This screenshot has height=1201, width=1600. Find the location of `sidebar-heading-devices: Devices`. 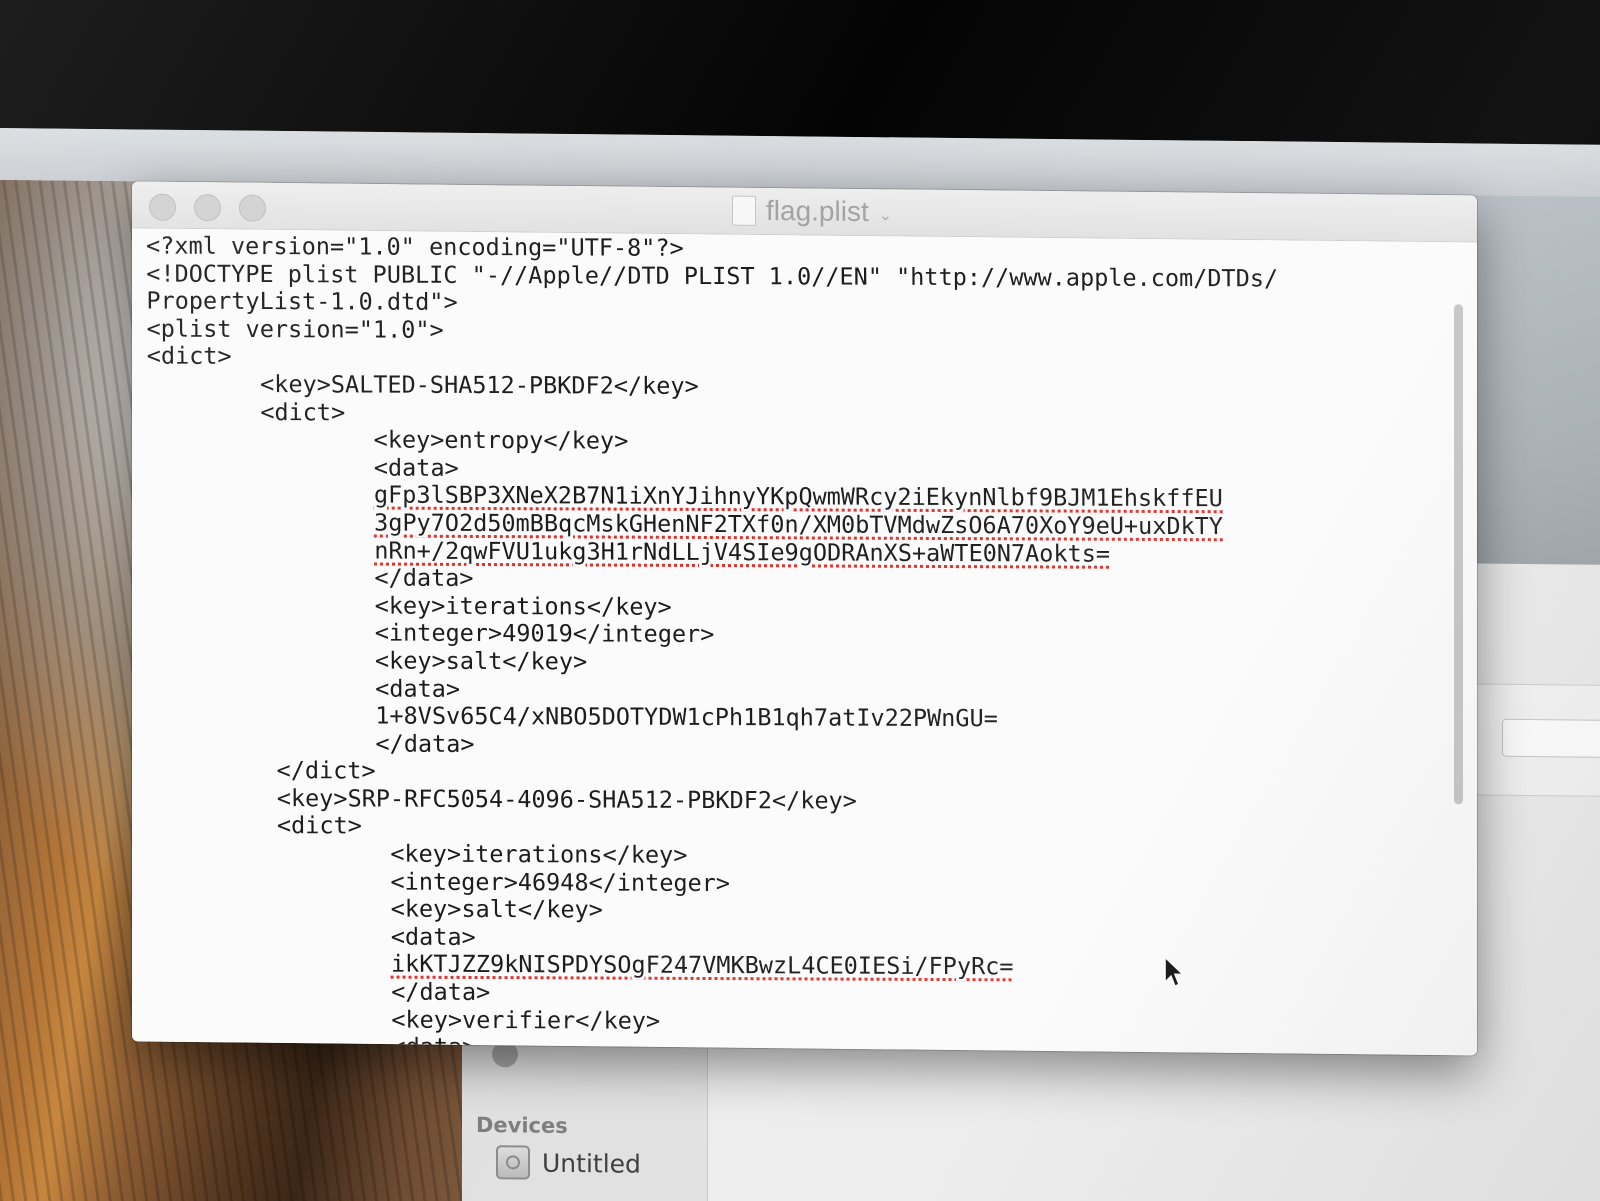

sidebar-heading-devices: Devices is located at coordinates (522, 1125).